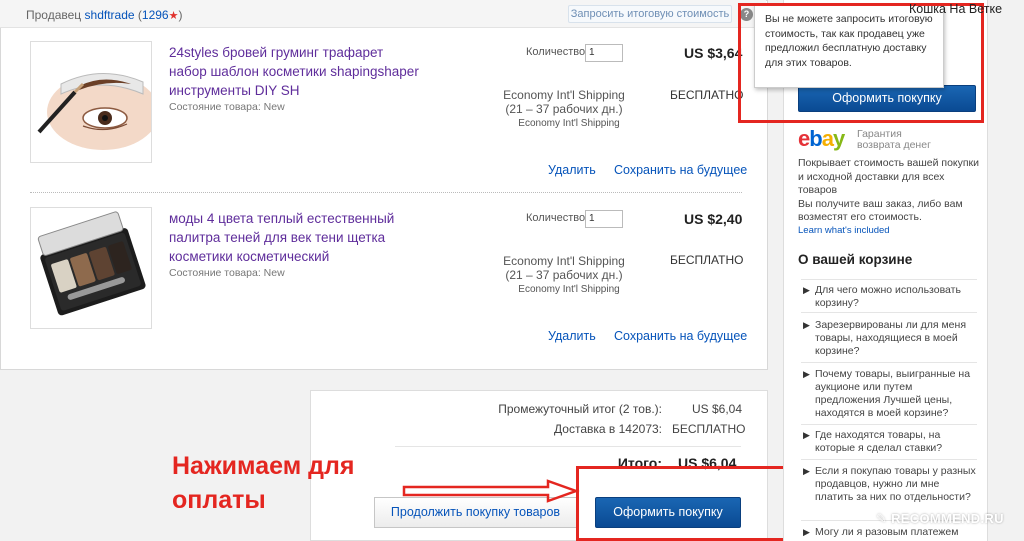 Image resolution: width=1024 pixels, height=541 pixels. I want to click on ebay-logo: ebay, so click(821, 138).